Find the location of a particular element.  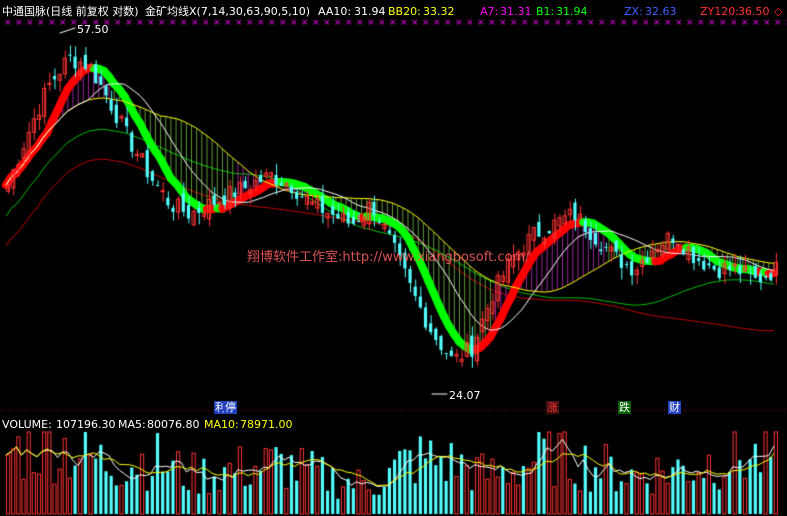

aa10-value: 31.94 is located at coordinates (370, 11).